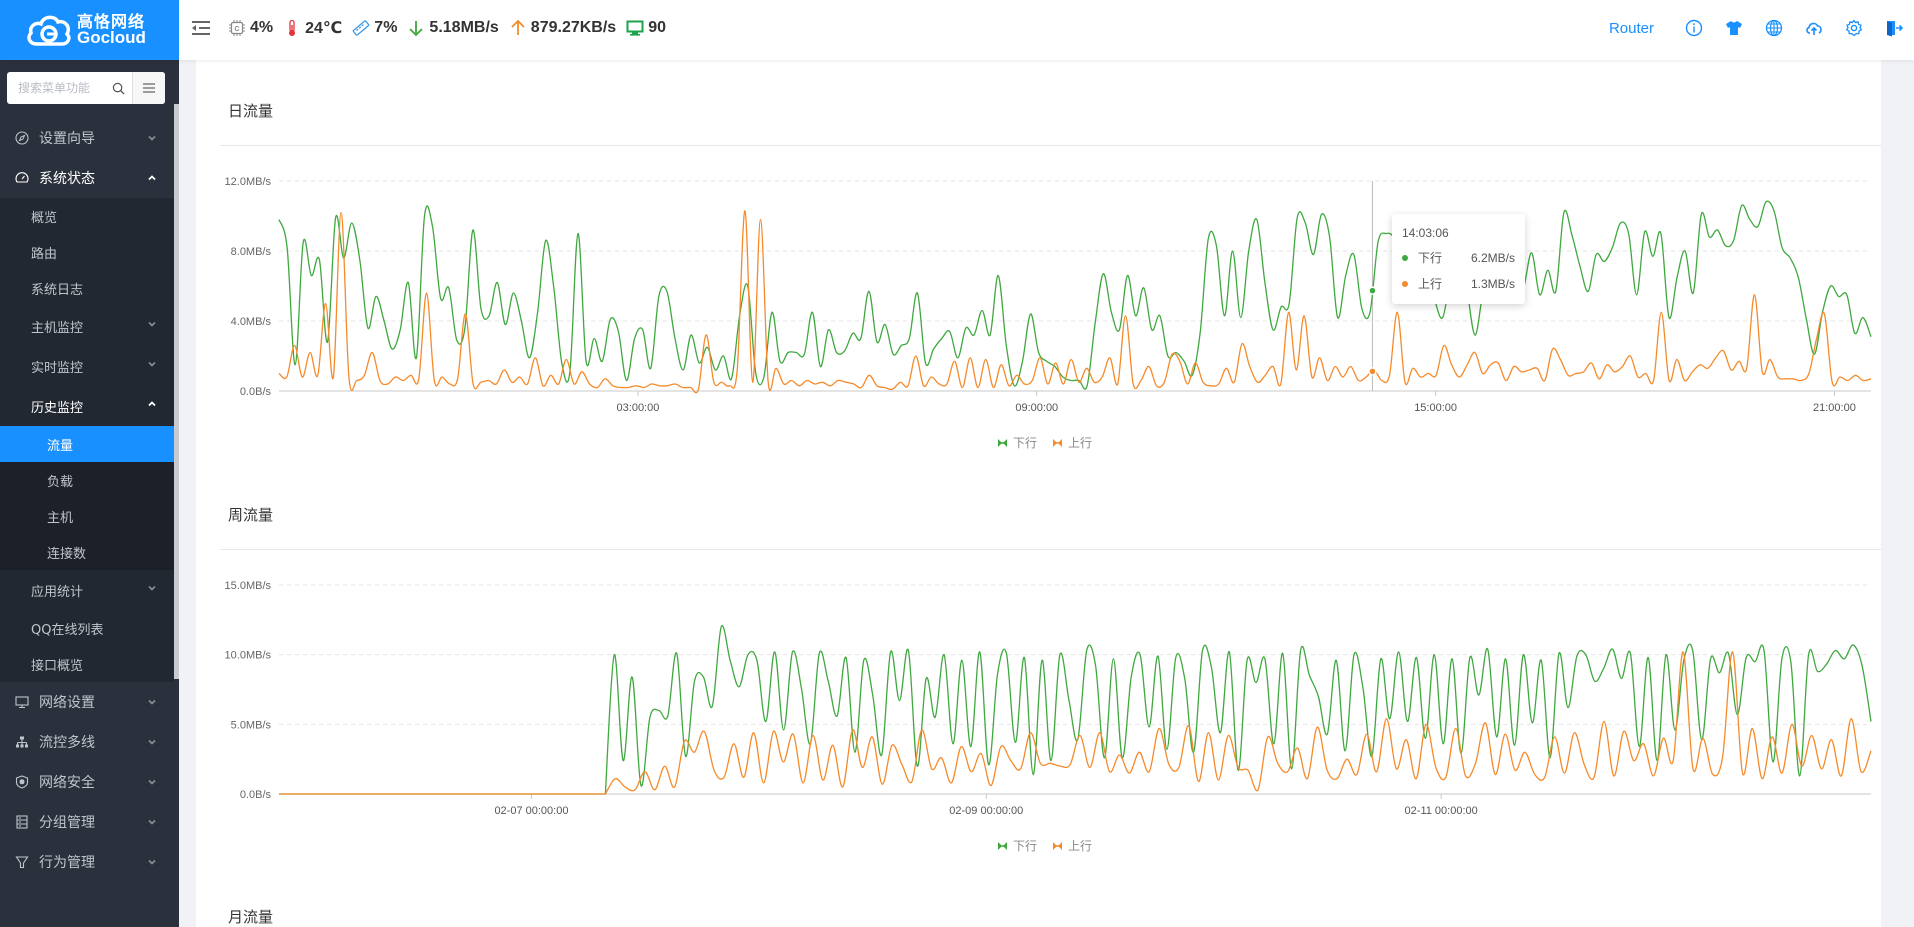  I want to click on compass-icon, so click(22, 138).